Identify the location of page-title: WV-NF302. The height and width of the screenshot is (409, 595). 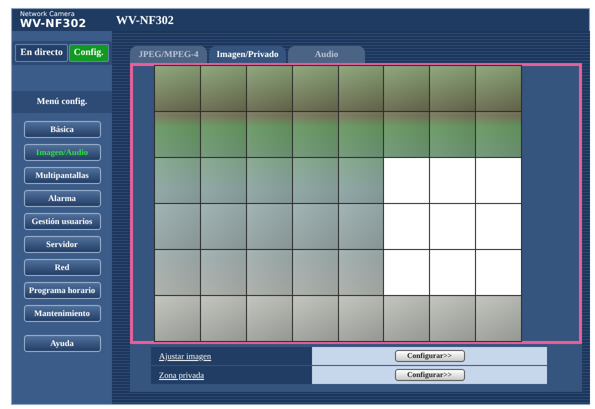
(145, 20).